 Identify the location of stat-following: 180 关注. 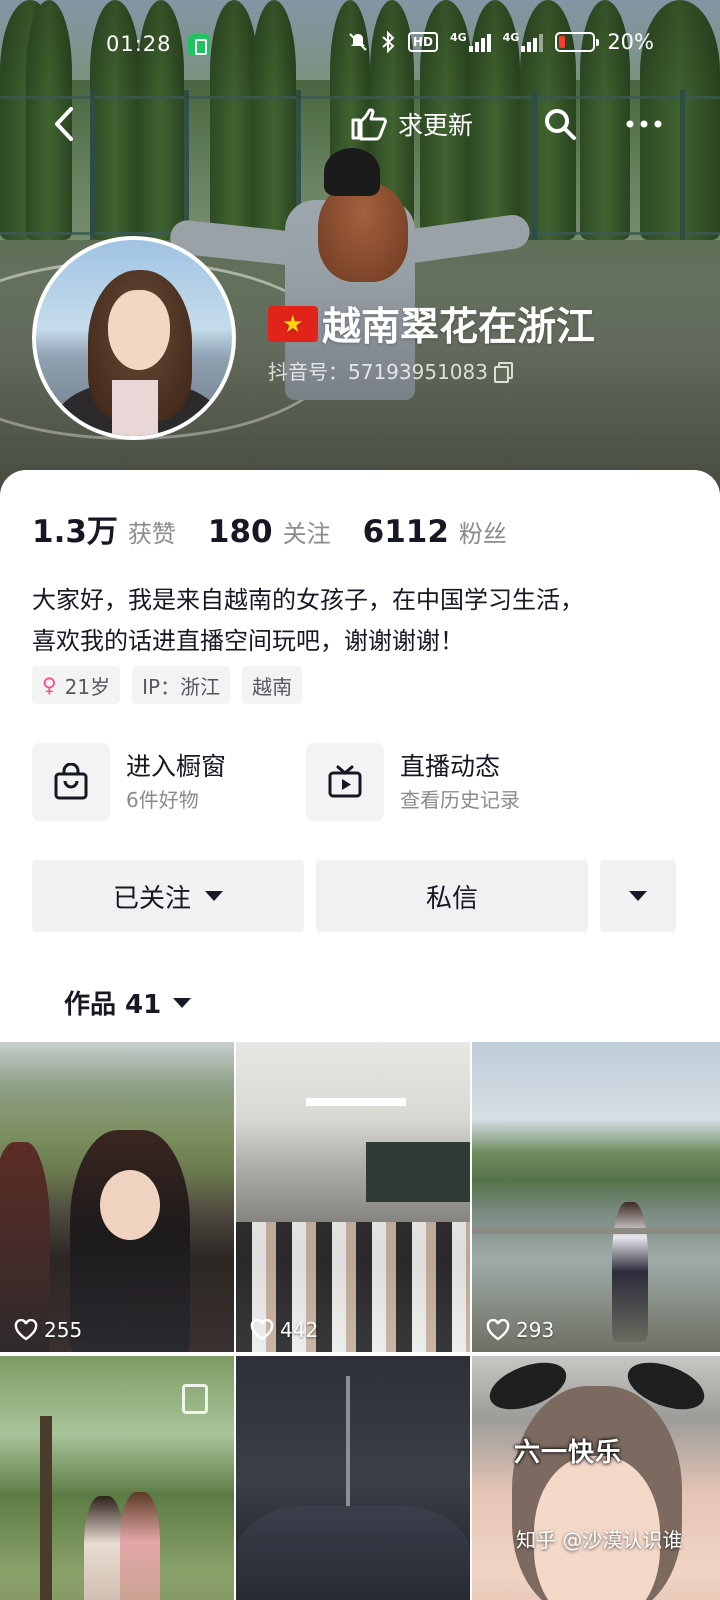
(269, 532).